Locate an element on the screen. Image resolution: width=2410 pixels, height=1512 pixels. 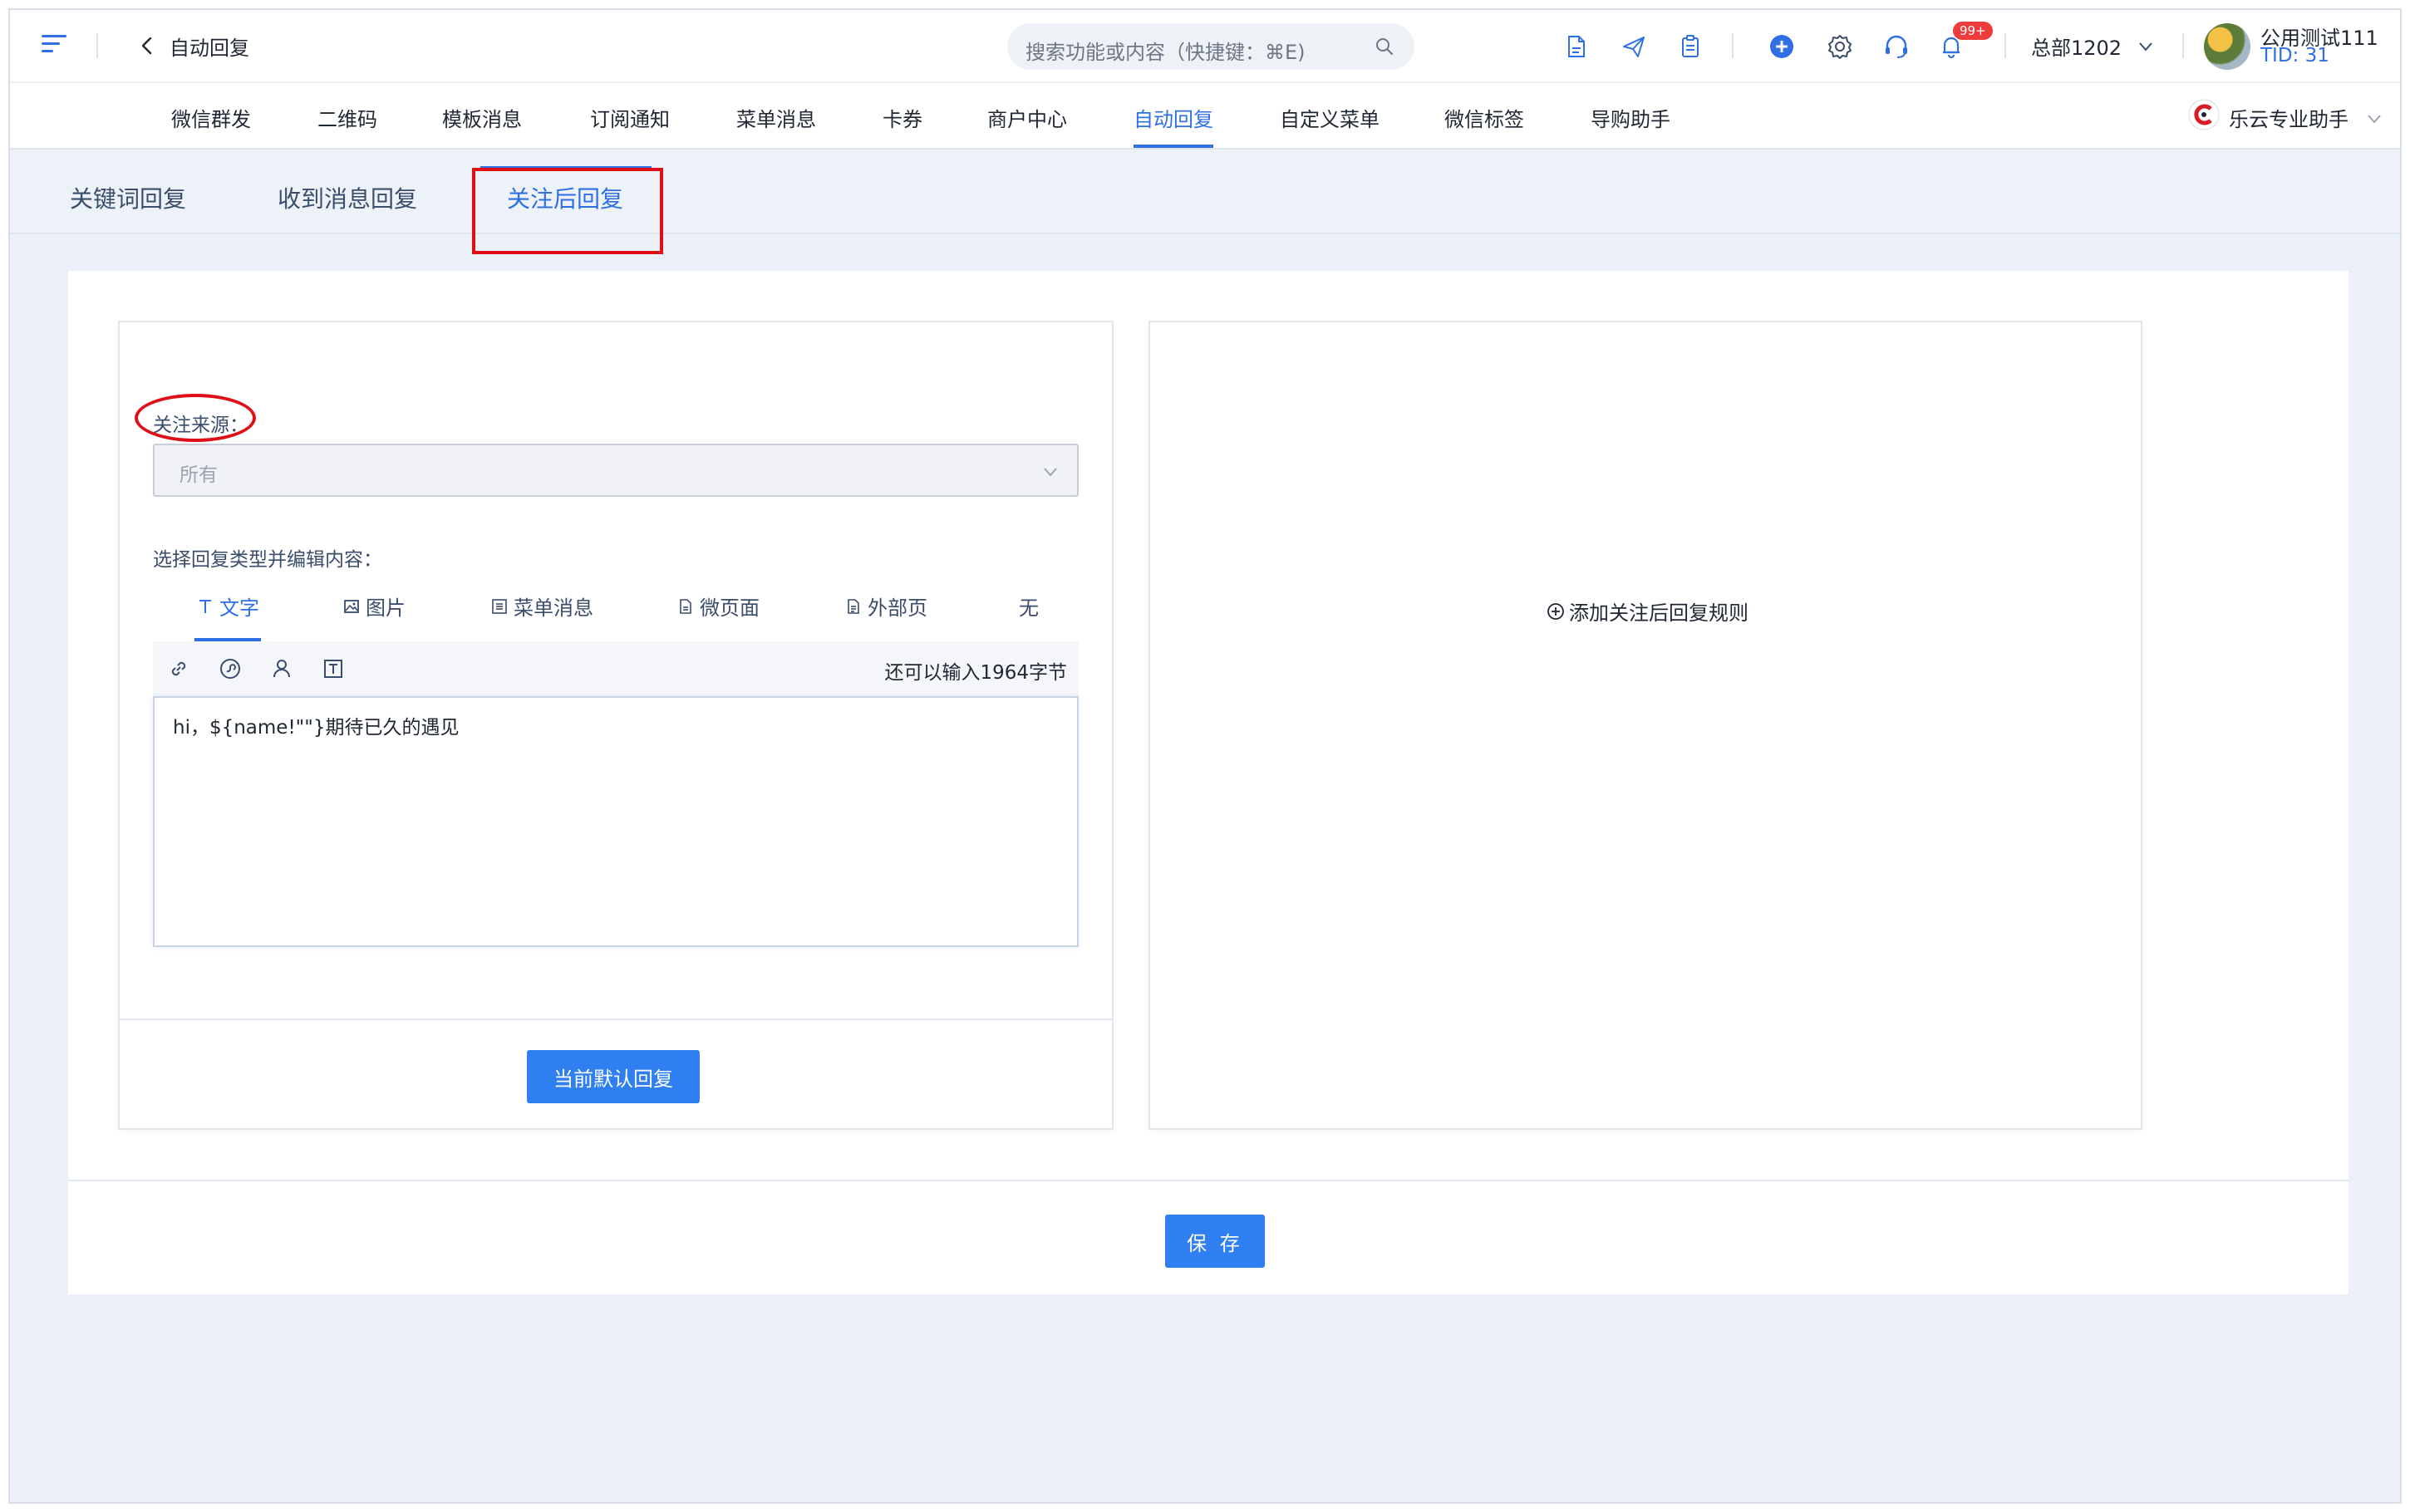
reply-type-text-label: 文字 is located at coordinates (239, 608).